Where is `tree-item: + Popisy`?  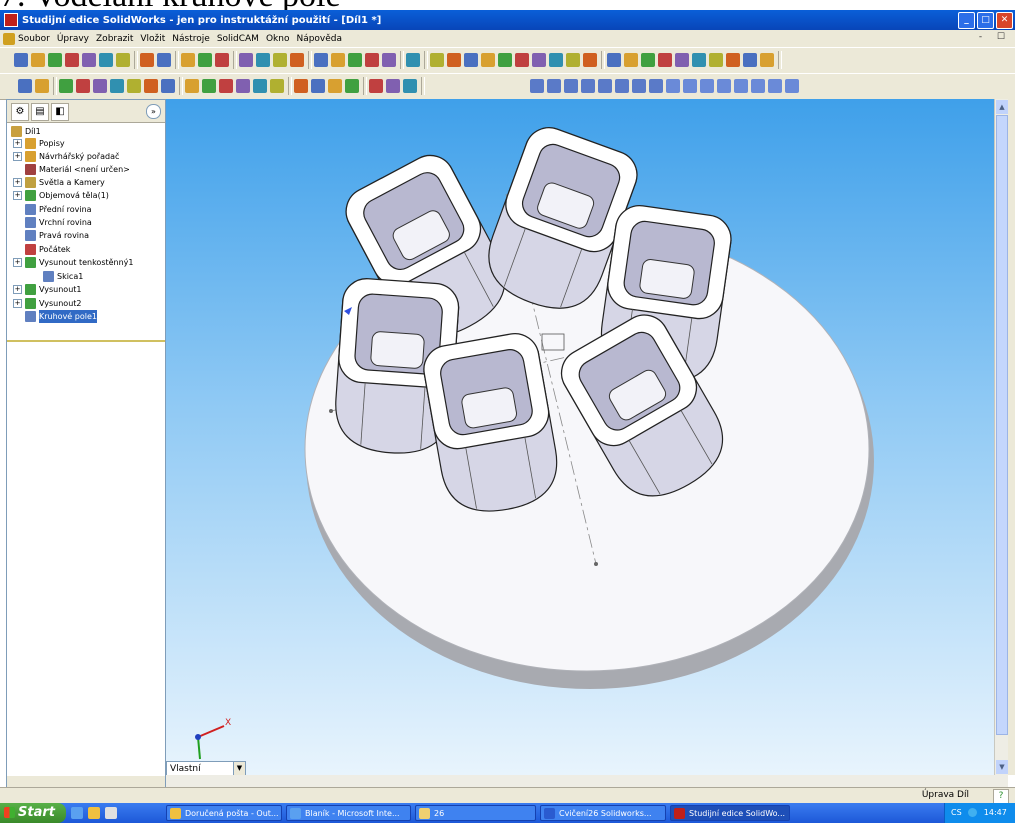
tree-item: + Popisy is located at coordinates (39, 143).